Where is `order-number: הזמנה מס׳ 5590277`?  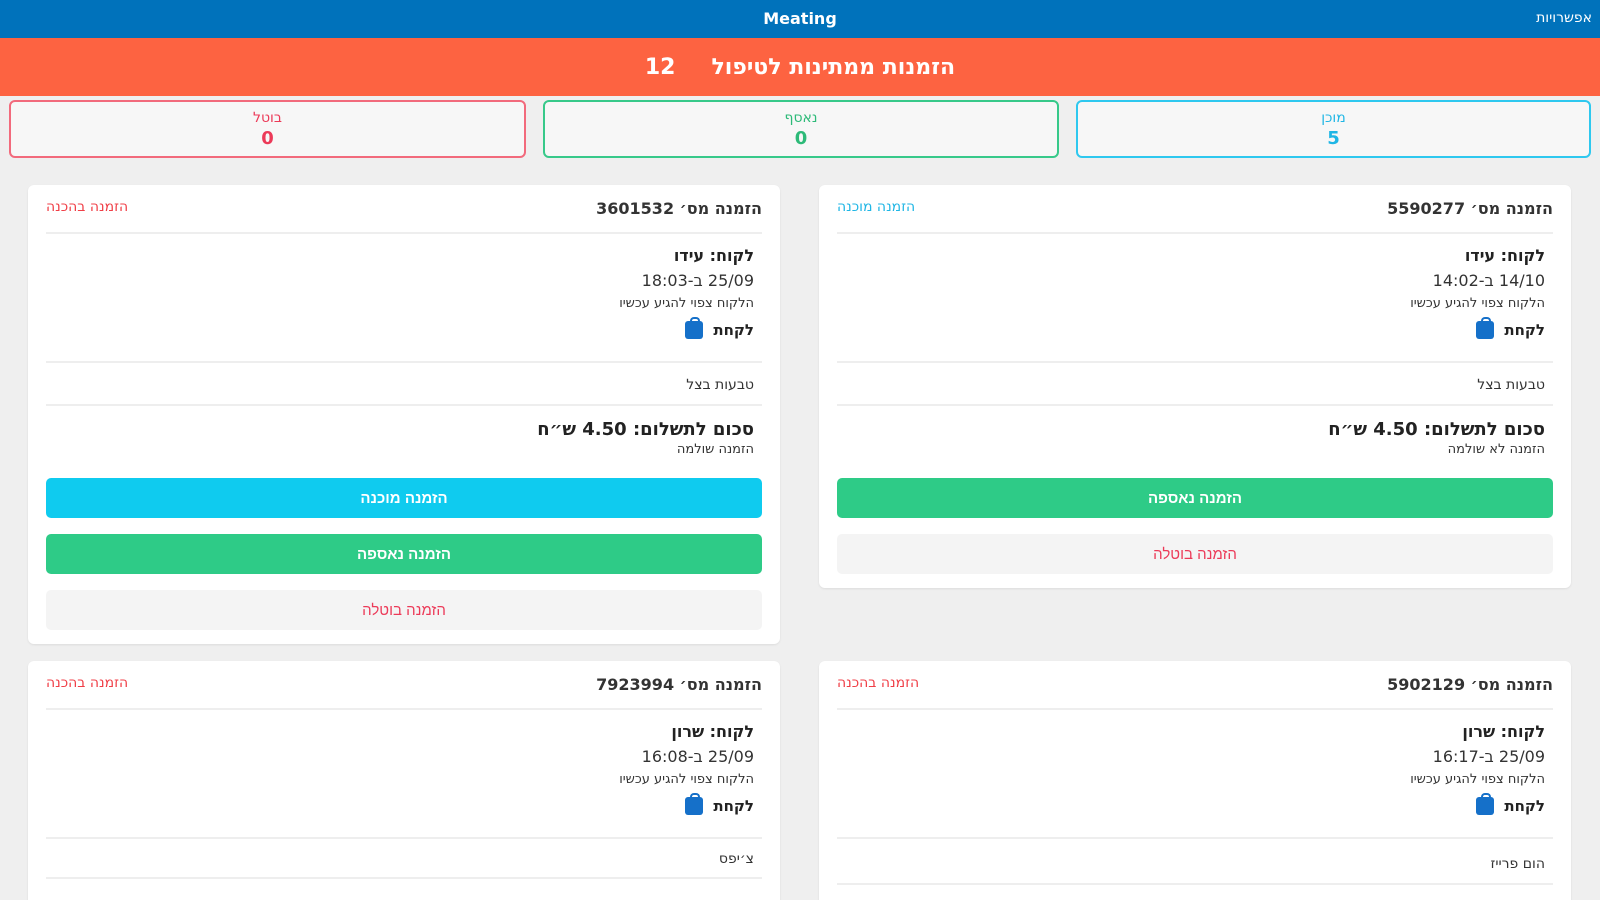
order-number: הזמנה מס׳ 5590277 is located at coordinates (1470, 208).